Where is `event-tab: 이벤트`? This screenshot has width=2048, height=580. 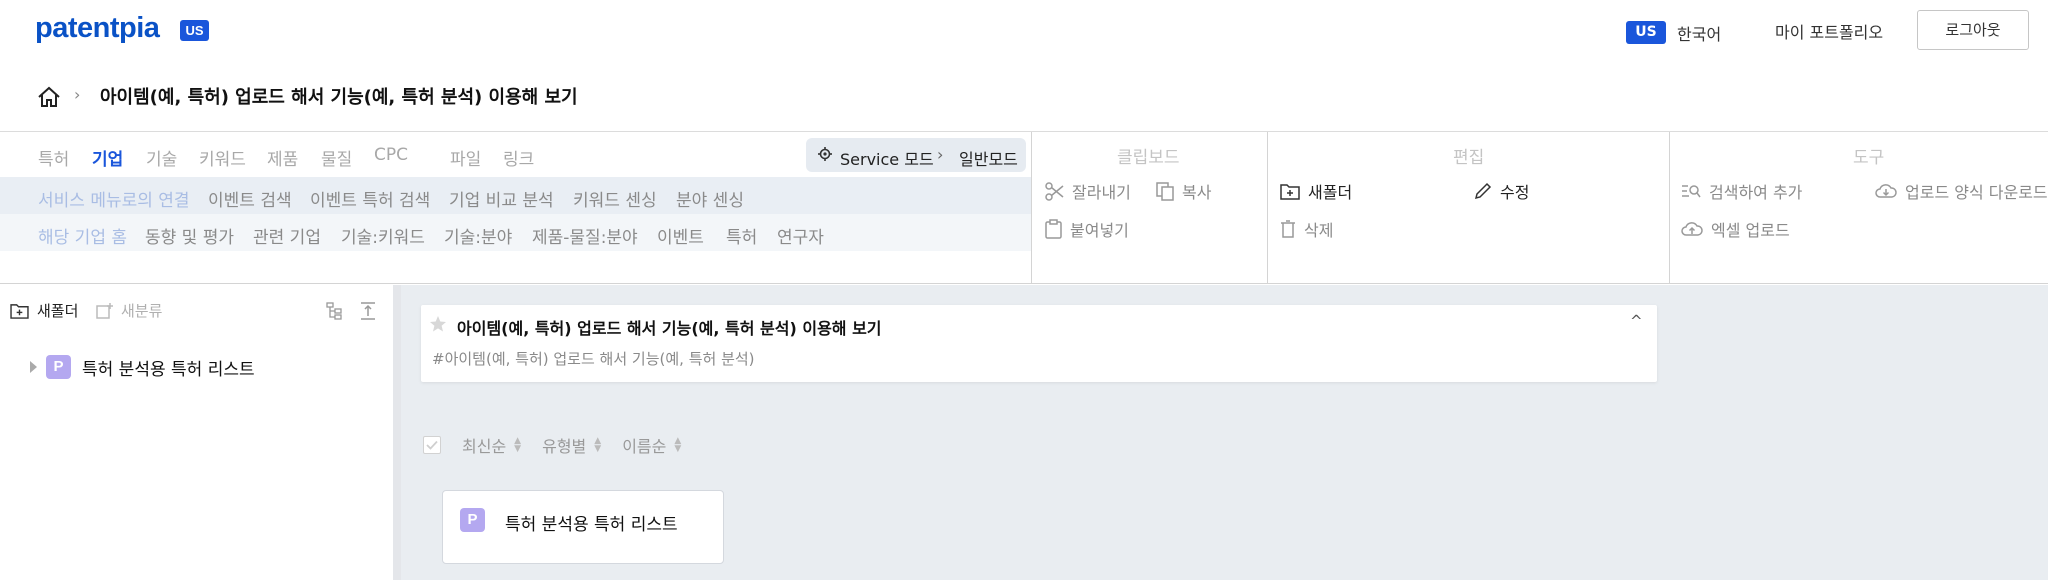 event-tab: 이벤트 is located at coordinates (680, 235).